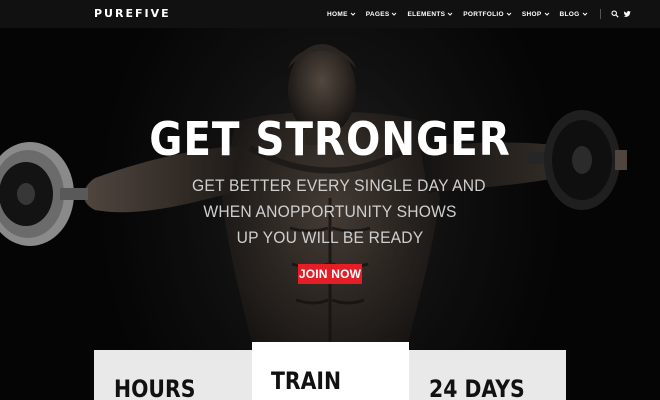 The image size is (660, 400). What do you see at coordinates (531, 14) in the screenshot?
I see `nav-item-label: SHOP` at bounding box center [531, 14].